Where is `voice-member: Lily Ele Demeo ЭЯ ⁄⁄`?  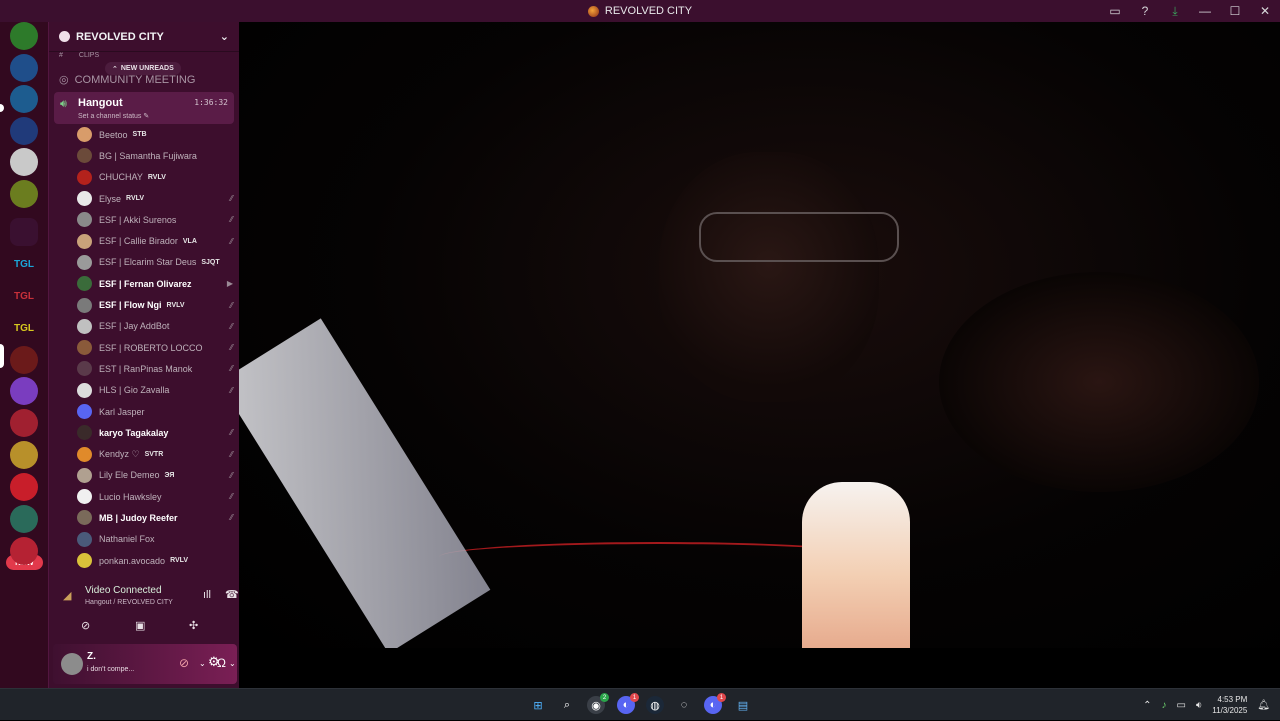
voice-member: Lily Ele Demeo ЭЯ ⁄⁄ is located at coordinates (157, 475).